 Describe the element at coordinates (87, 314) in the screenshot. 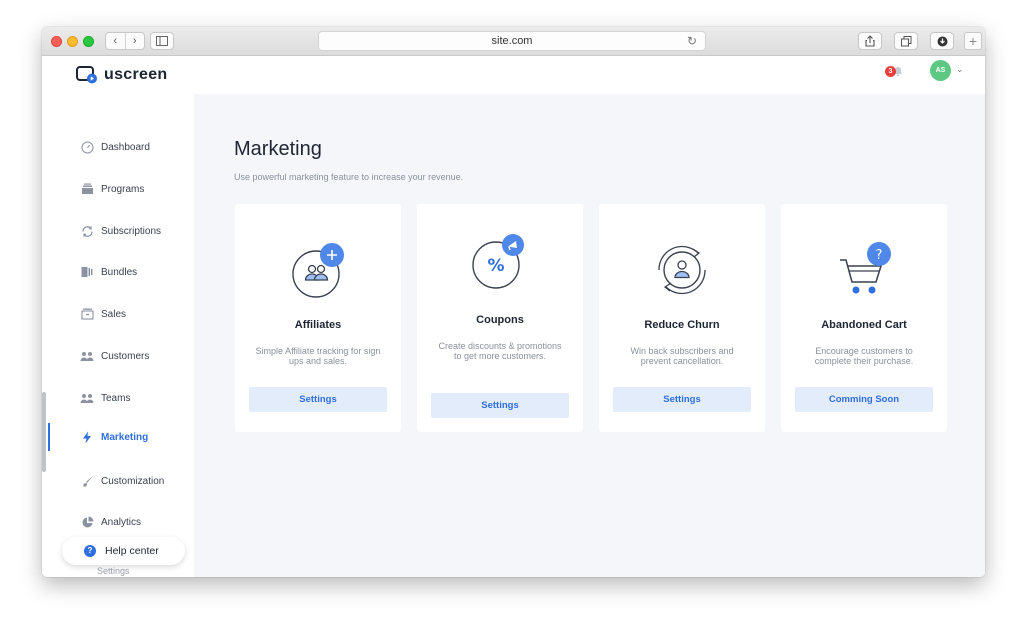

I see `sales-icon` at that location.